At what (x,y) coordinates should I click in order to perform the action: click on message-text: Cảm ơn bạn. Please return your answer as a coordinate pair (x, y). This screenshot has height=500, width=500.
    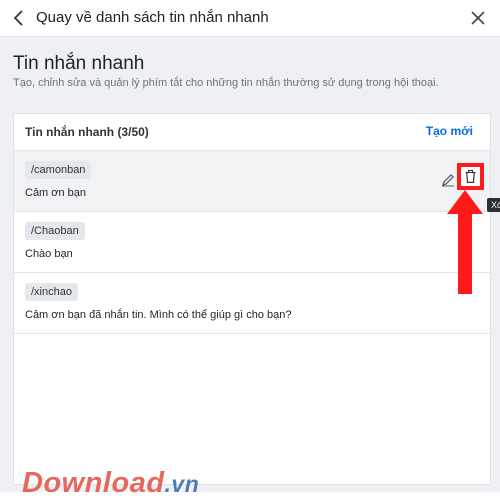
    Looking at the image, I should click on (56, 193).